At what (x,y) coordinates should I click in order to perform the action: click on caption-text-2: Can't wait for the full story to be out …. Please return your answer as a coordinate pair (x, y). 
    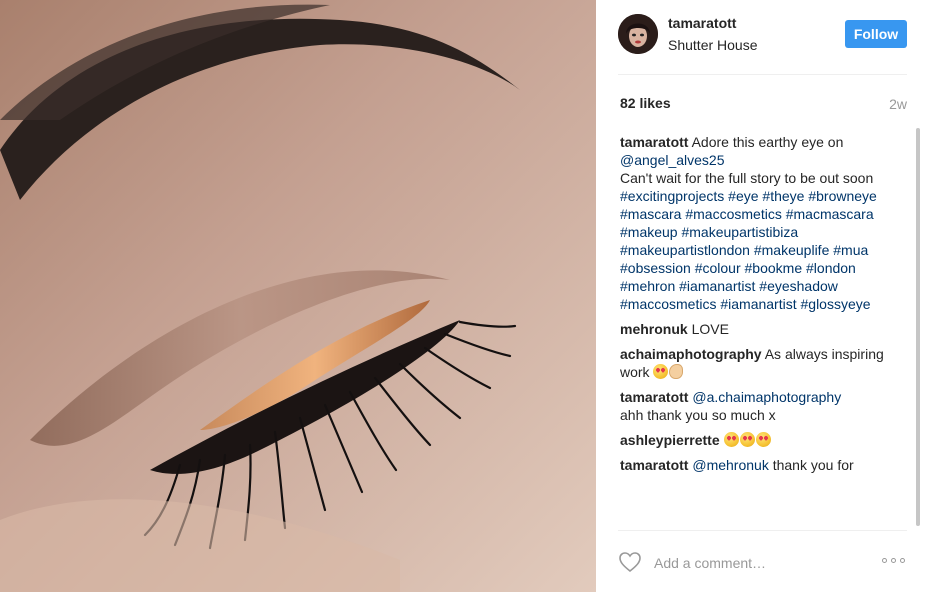
    Looking at the image, I should click on (747, 178).